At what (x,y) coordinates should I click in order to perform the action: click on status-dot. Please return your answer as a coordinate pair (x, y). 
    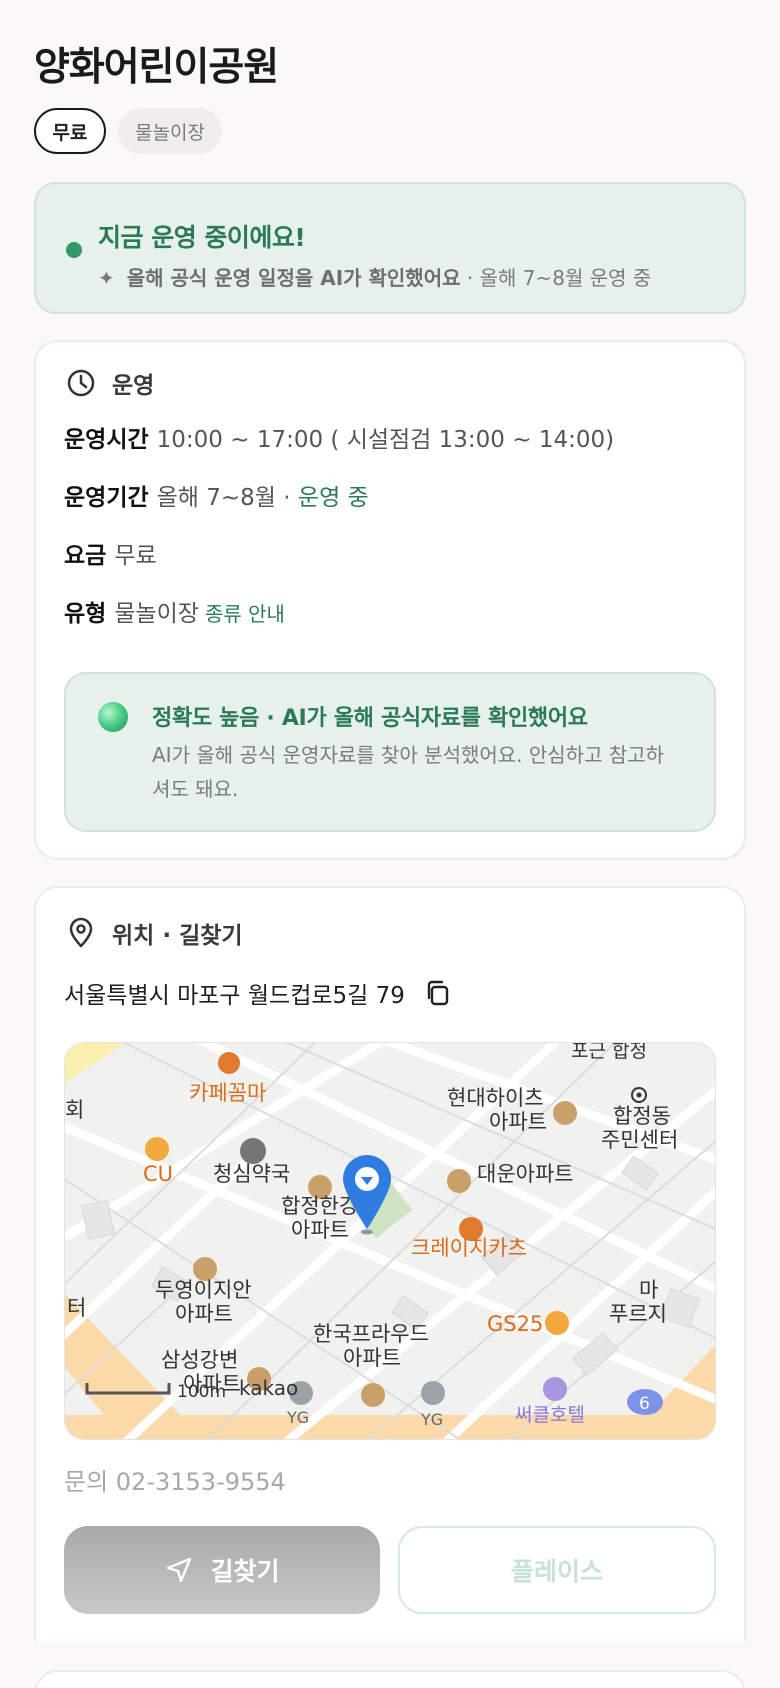
    Looking at the image, I should click on (74, 250).